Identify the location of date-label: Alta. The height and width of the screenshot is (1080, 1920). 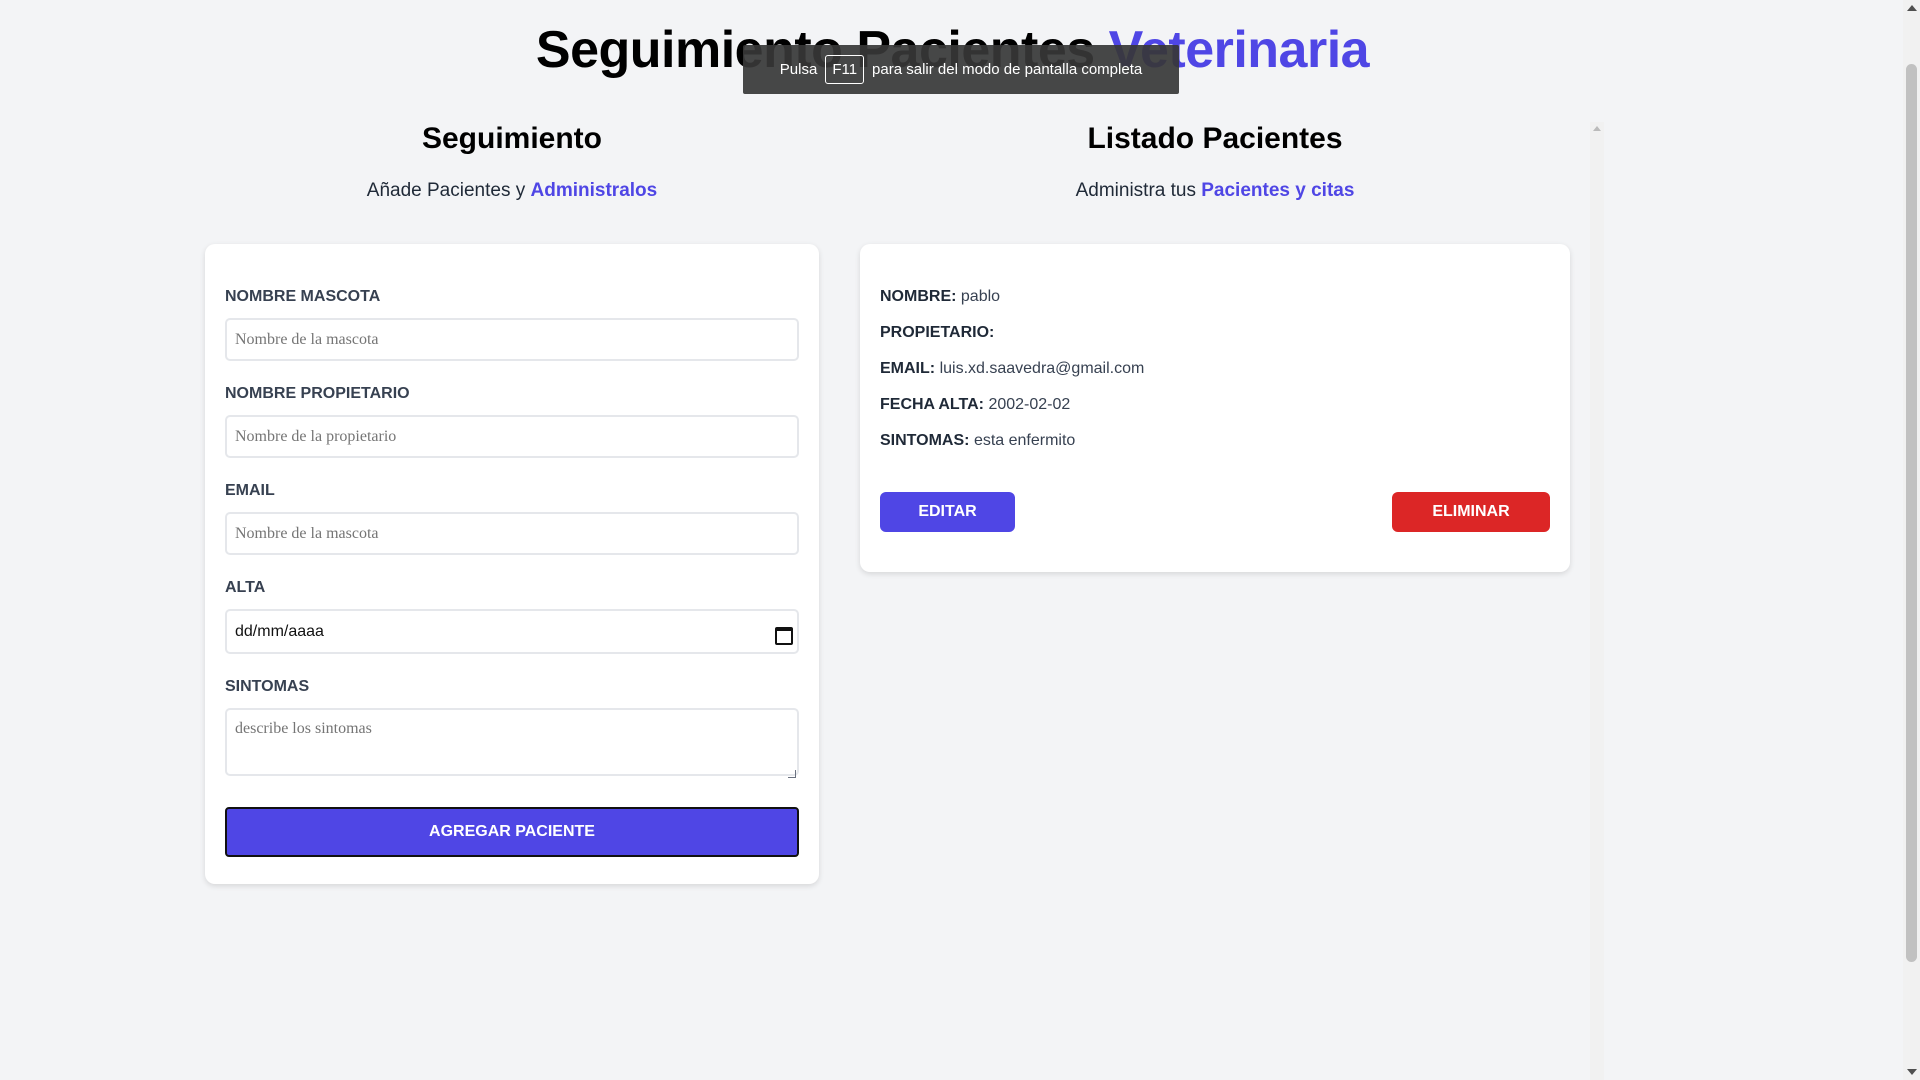
(245, 587).